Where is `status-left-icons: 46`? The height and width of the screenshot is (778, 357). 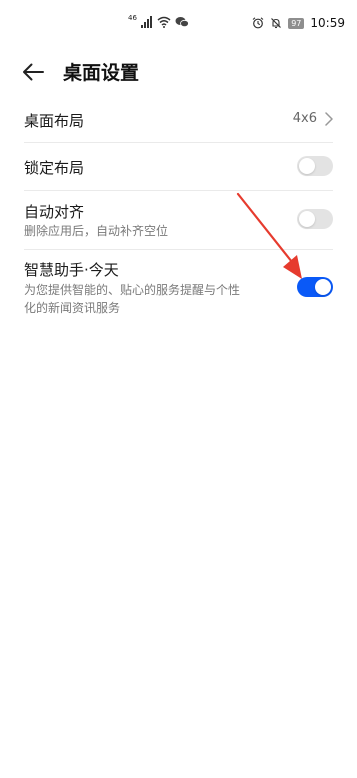 status-left-icons: 46 is located at coordinates (158, 21).